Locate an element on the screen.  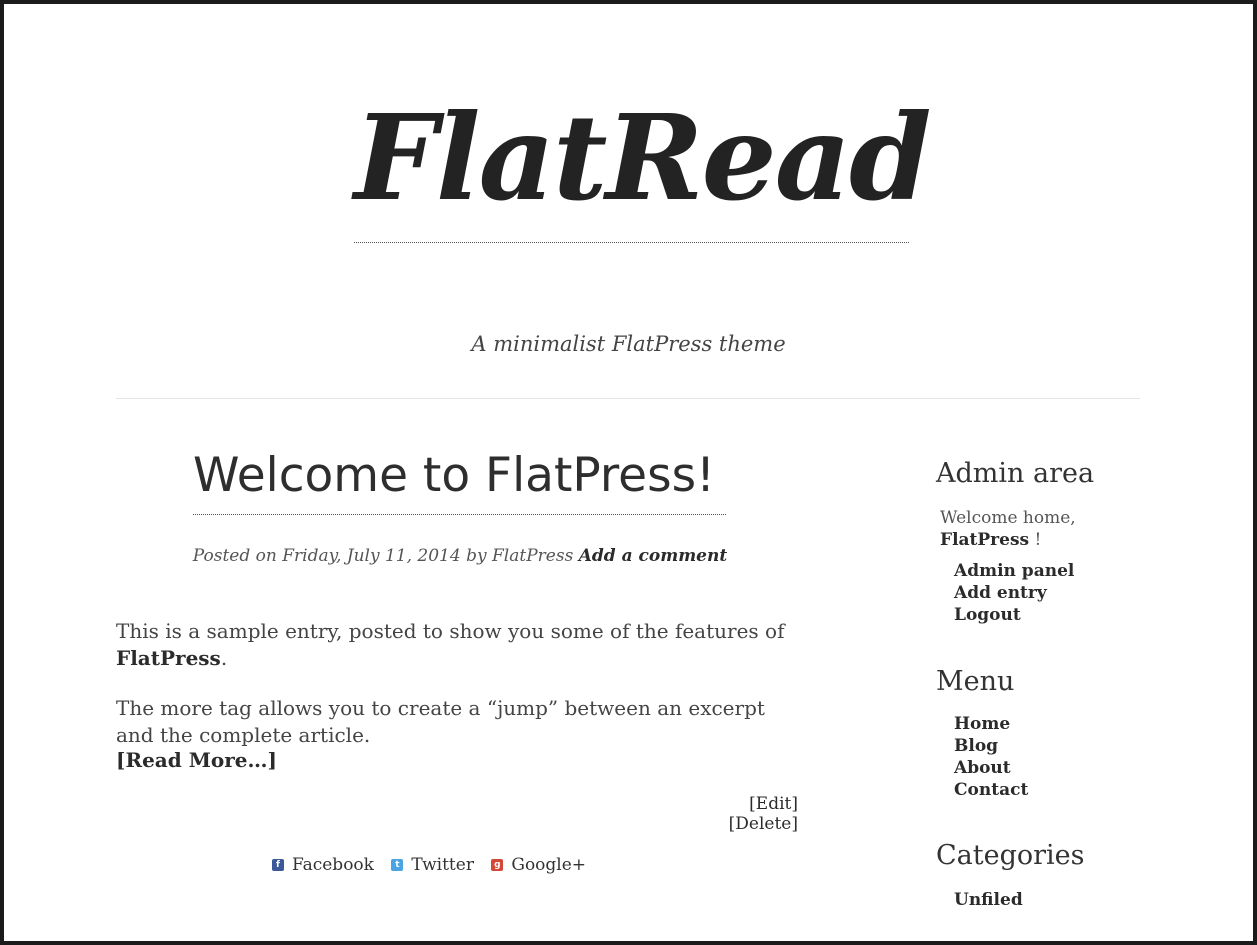
list-item: Home is located at coordinates (991, 724).